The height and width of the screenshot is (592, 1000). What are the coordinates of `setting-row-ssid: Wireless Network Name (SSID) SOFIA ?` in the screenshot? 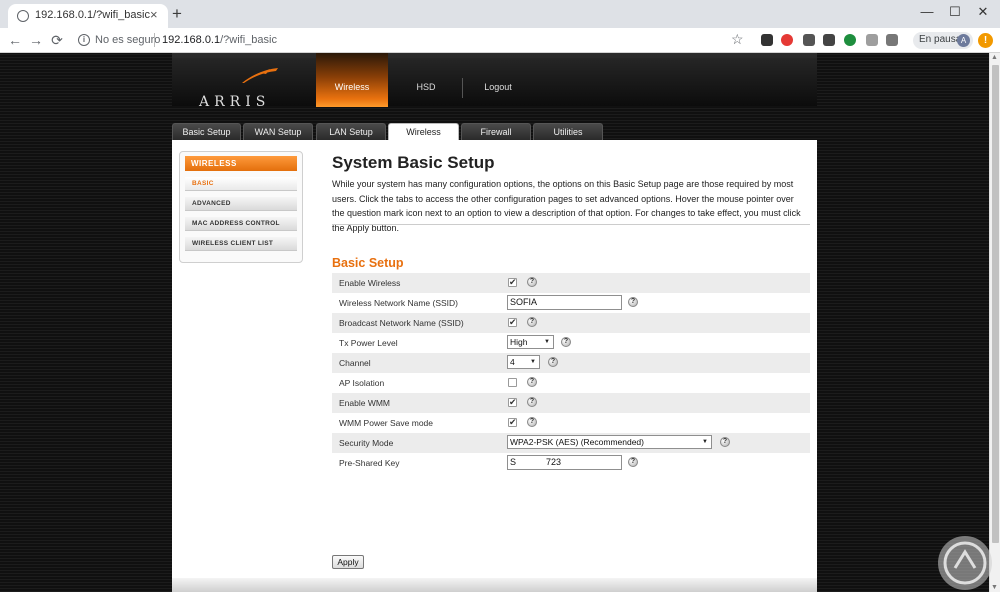 It's located at (571, 303).